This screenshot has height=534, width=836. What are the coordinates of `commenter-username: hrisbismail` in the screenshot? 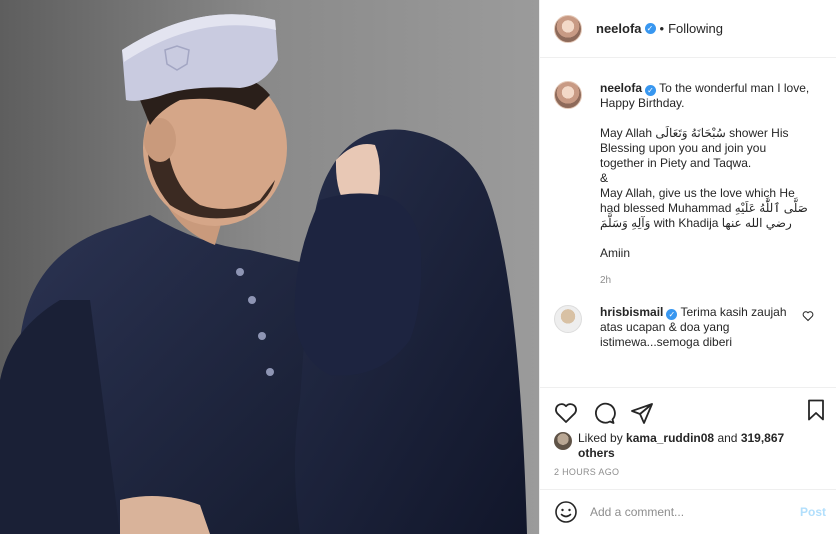 It's located at (631, 312).